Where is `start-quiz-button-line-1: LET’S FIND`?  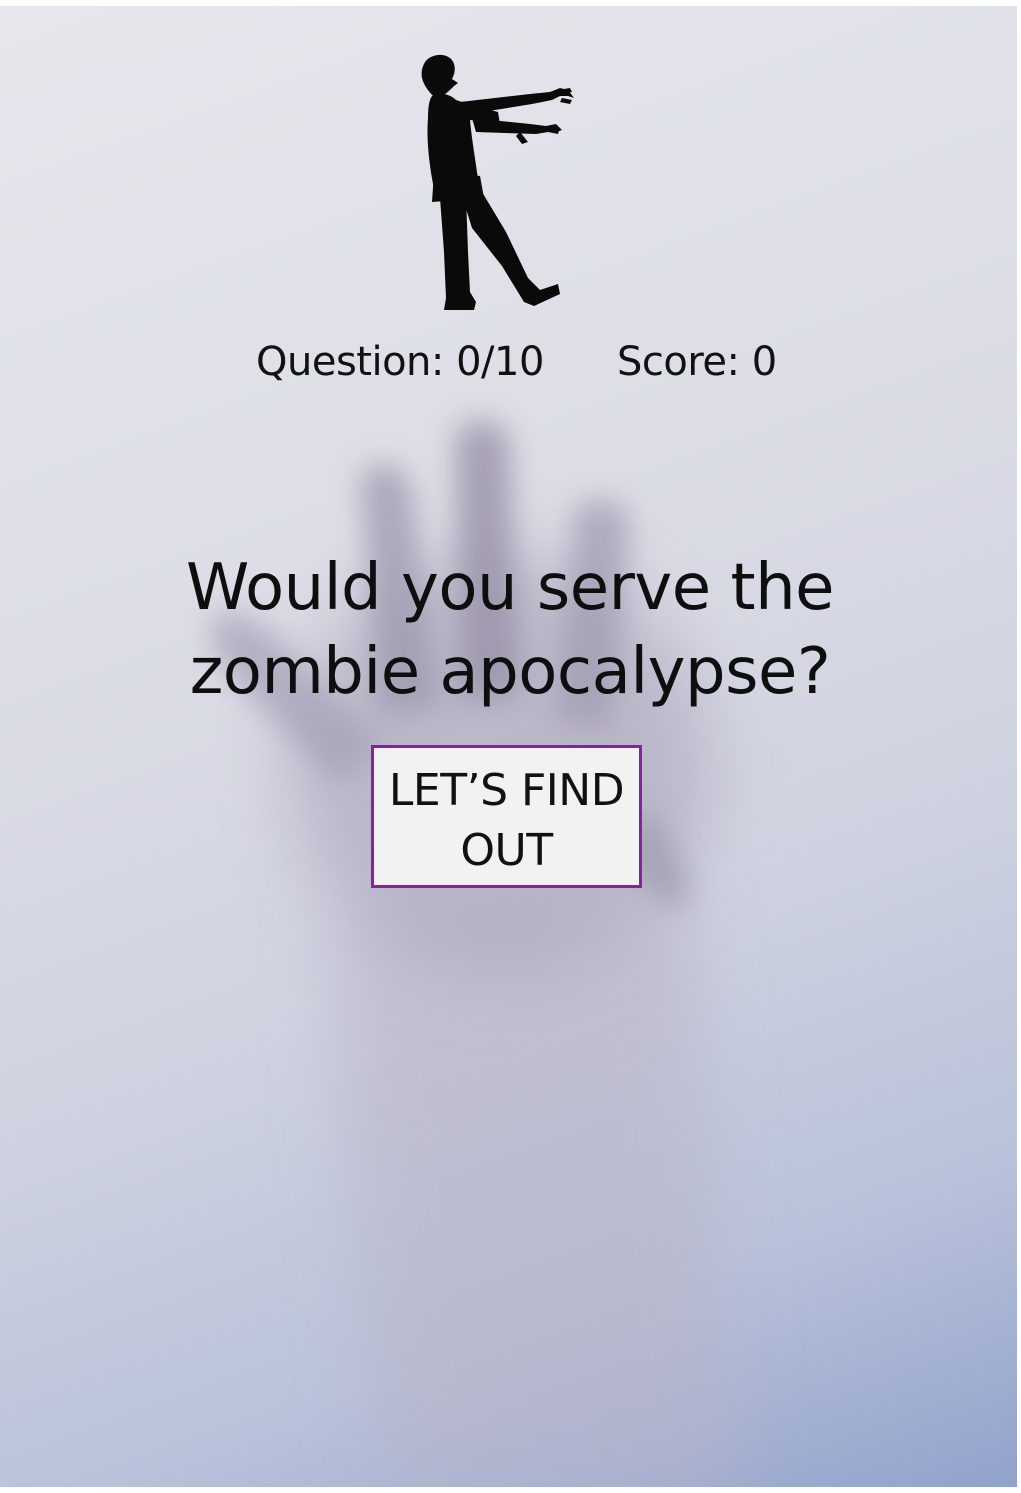 start-quiz-button-line-1: LET’S FIND is located at coordinates (506, 790).